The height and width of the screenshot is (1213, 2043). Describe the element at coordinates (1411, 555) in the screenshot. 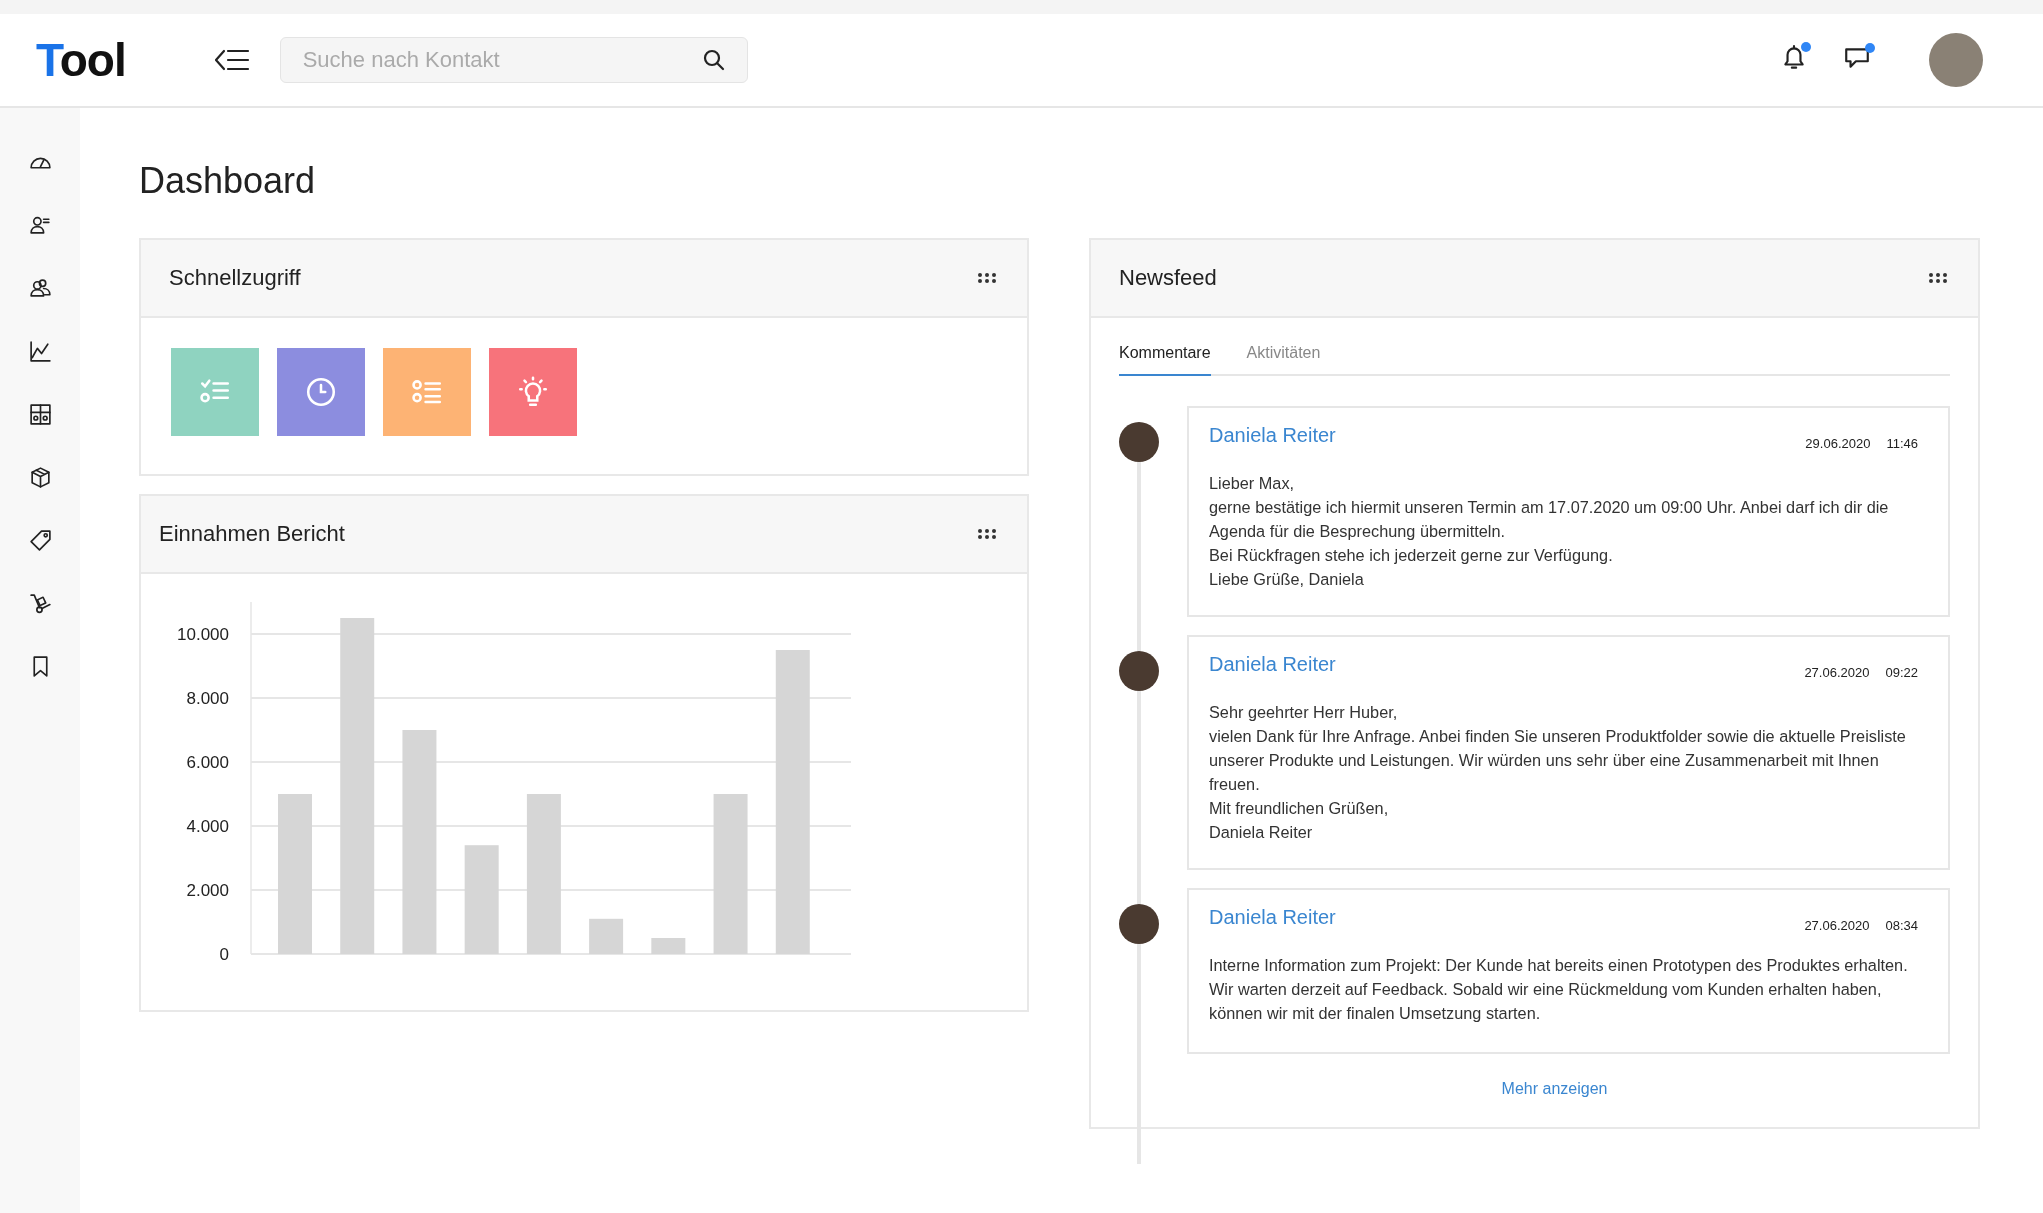

I see `comment-text: Bei Rückfragen stehe ich jederzeit gerne zur Verfügung.` at that location.